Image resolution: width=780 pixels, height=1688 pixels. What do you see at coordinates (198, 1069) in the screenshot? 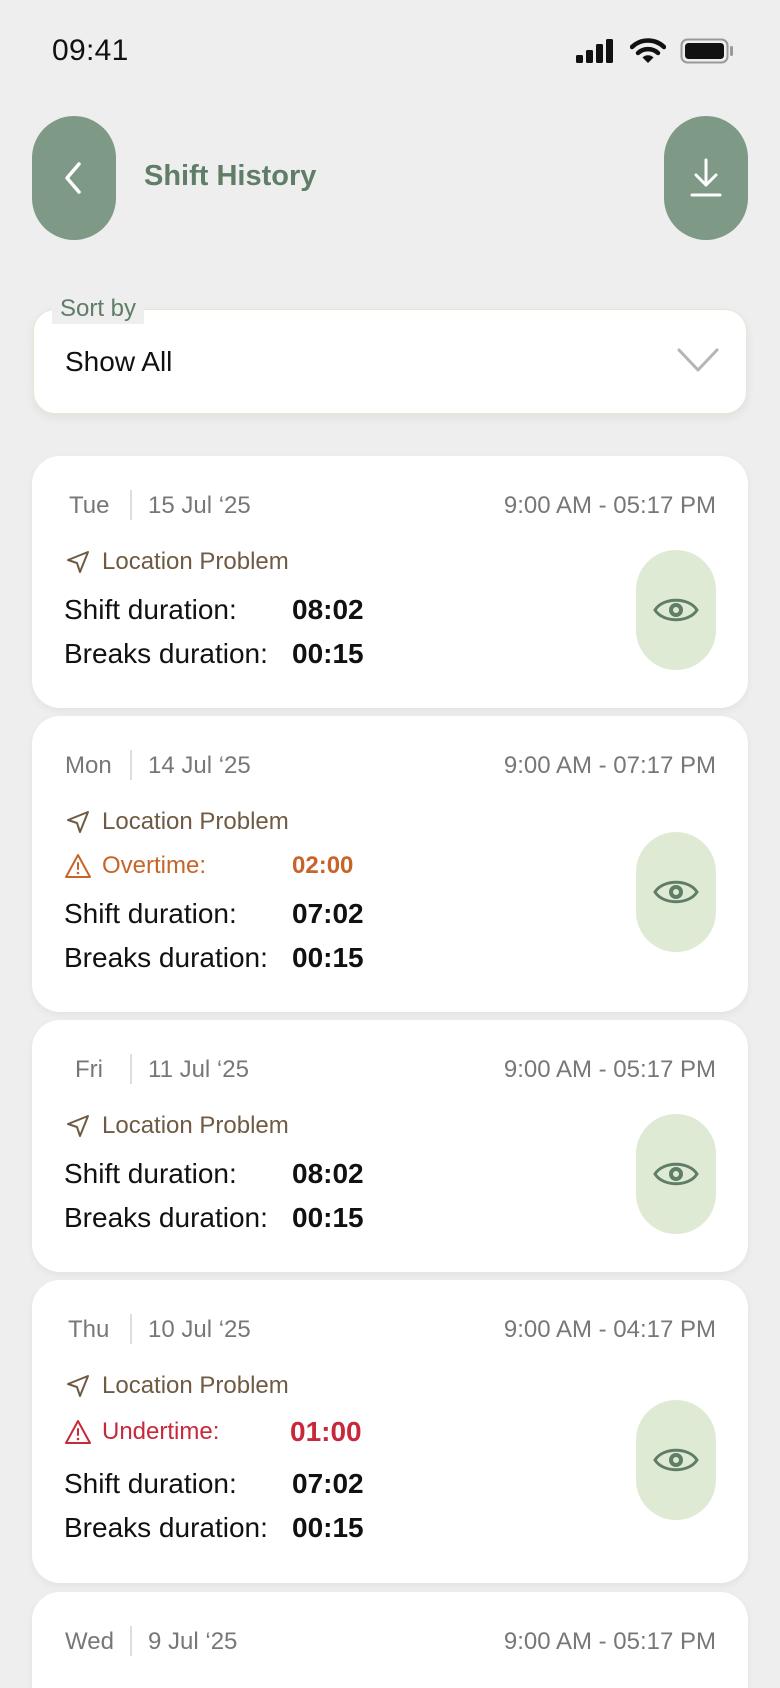
I see `shift-date: 11 Jul ‘25` at bounding box center [198, 1069].